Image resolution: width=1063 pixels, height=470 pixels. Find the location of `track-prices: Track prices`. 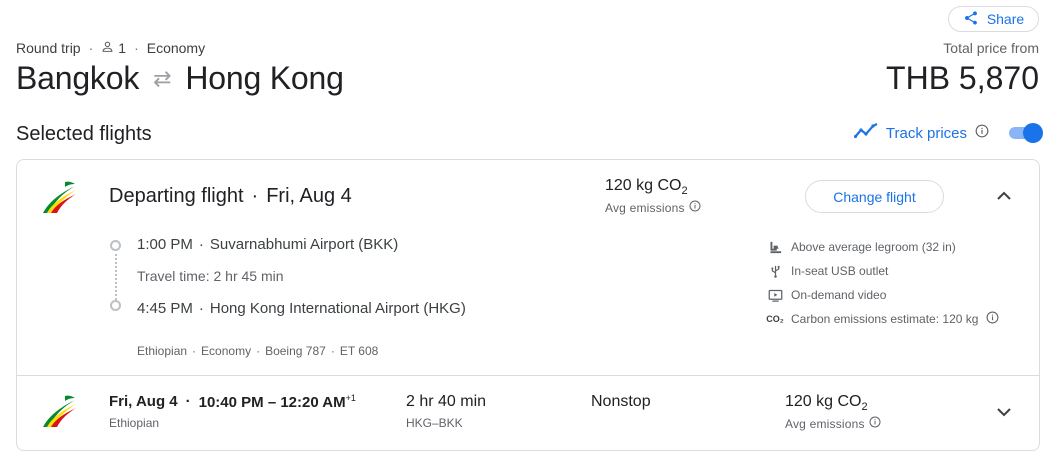

track-prices: Track prices is located at coordinates (948, 133).